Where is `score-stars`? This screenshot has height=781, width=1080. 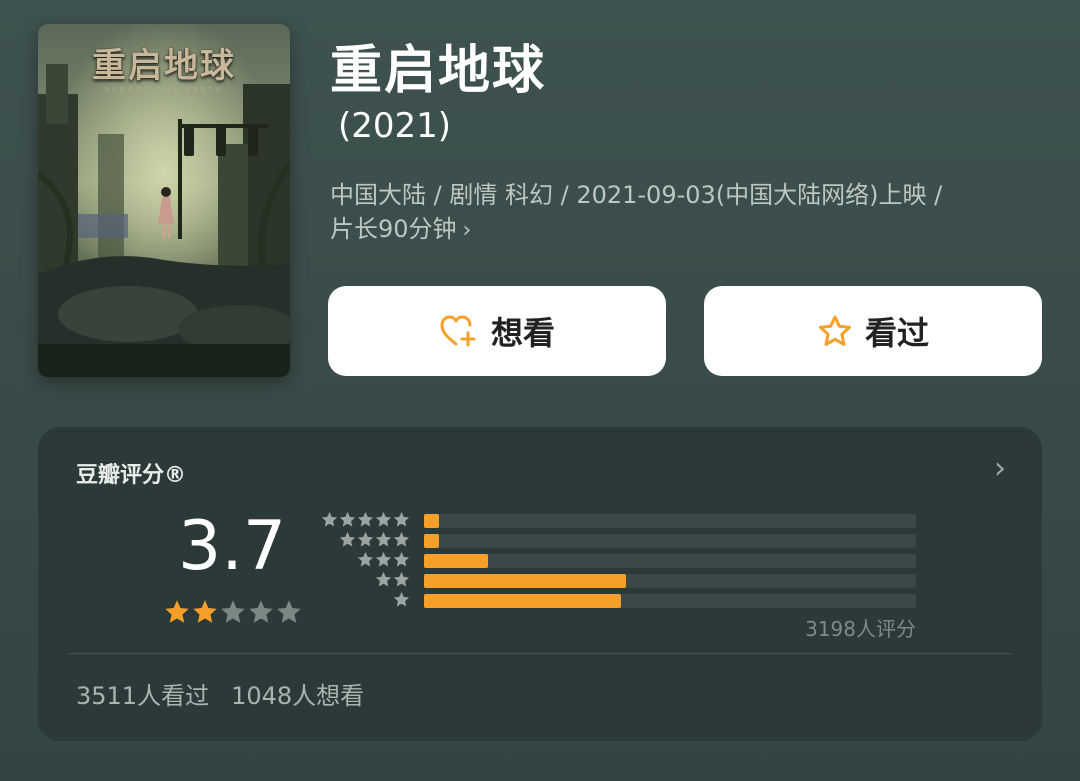 score-stars is located at coordinates (233, 612).